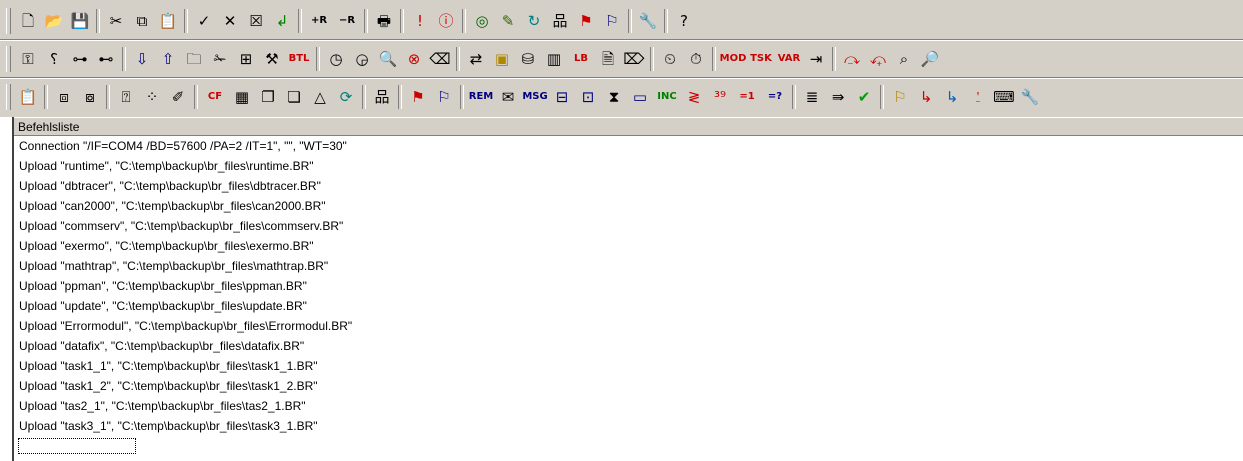 The width and height of the screenshot is (1243, 461). What do you see at coordinates (535, 97) in the screenshot?
I see `msg-button: MSG` at bounding box center [535, 97].